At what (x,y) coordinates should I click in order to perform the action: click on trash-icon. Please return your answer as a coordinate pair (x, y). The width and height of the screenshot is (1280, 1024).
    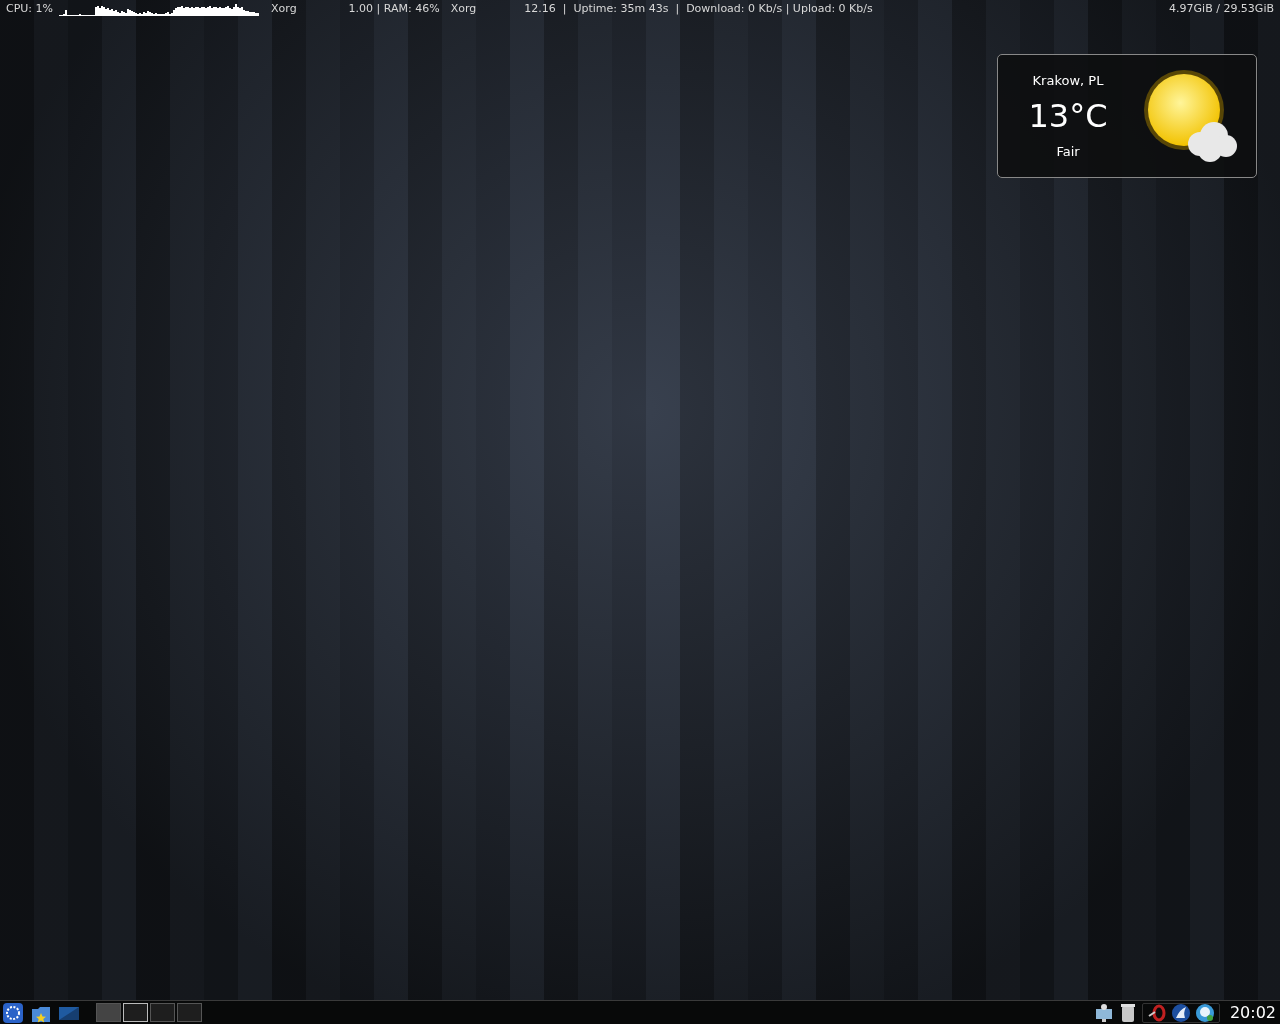
    Looking at the image, I should click on (1127, 1012).